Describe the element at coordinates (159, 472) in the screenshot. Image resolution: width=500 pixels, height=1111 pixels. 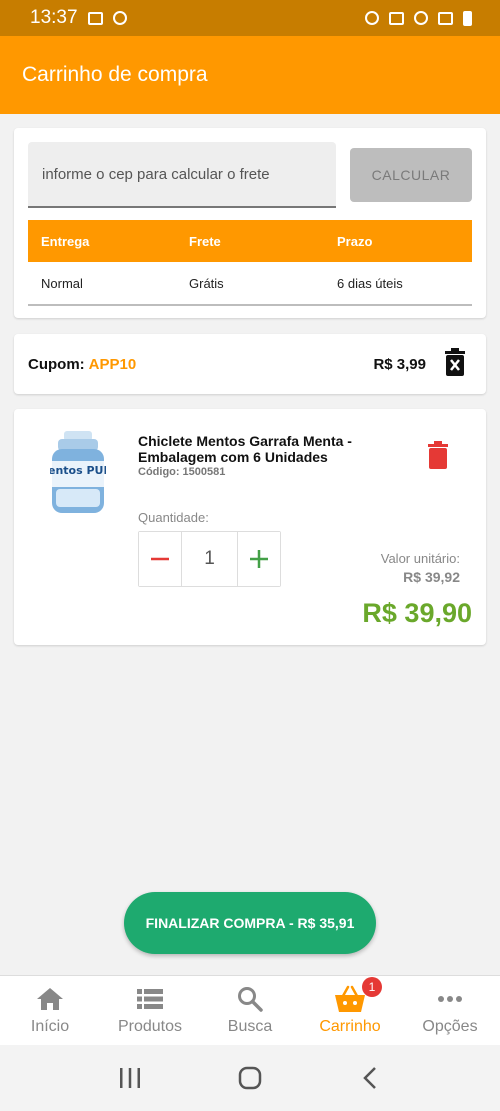
I see `product-code-label: Código:` at that location.